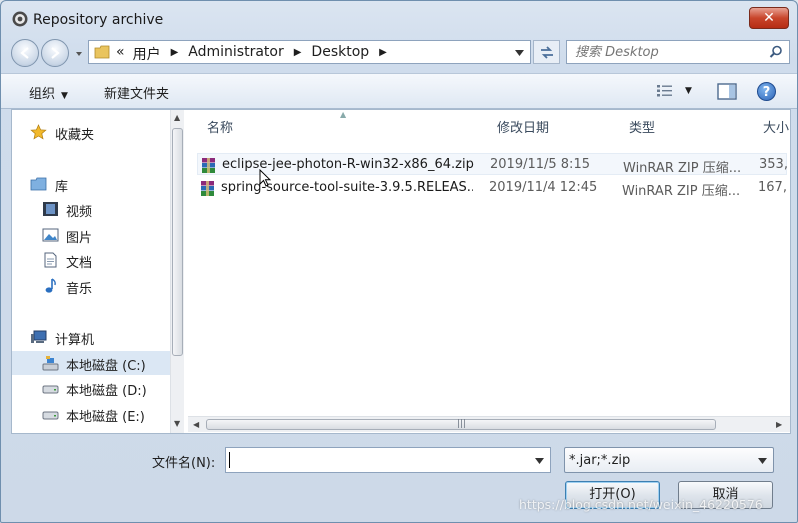 The width and height of the screenshot is (798, 523). Describe the element at coordinates (669, 460) in the screenshot. I see `file-type-filter: *.jar;*.zip` at that location.